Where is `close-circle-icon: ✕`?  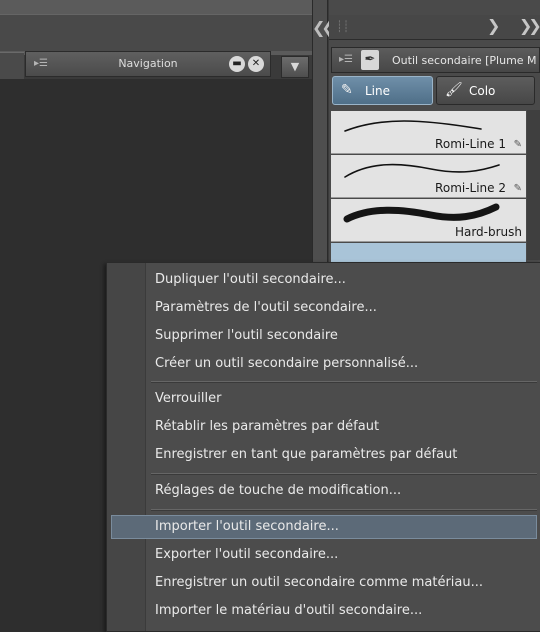 close-circle-icon: ✕ is located at coordinates (256, 64).